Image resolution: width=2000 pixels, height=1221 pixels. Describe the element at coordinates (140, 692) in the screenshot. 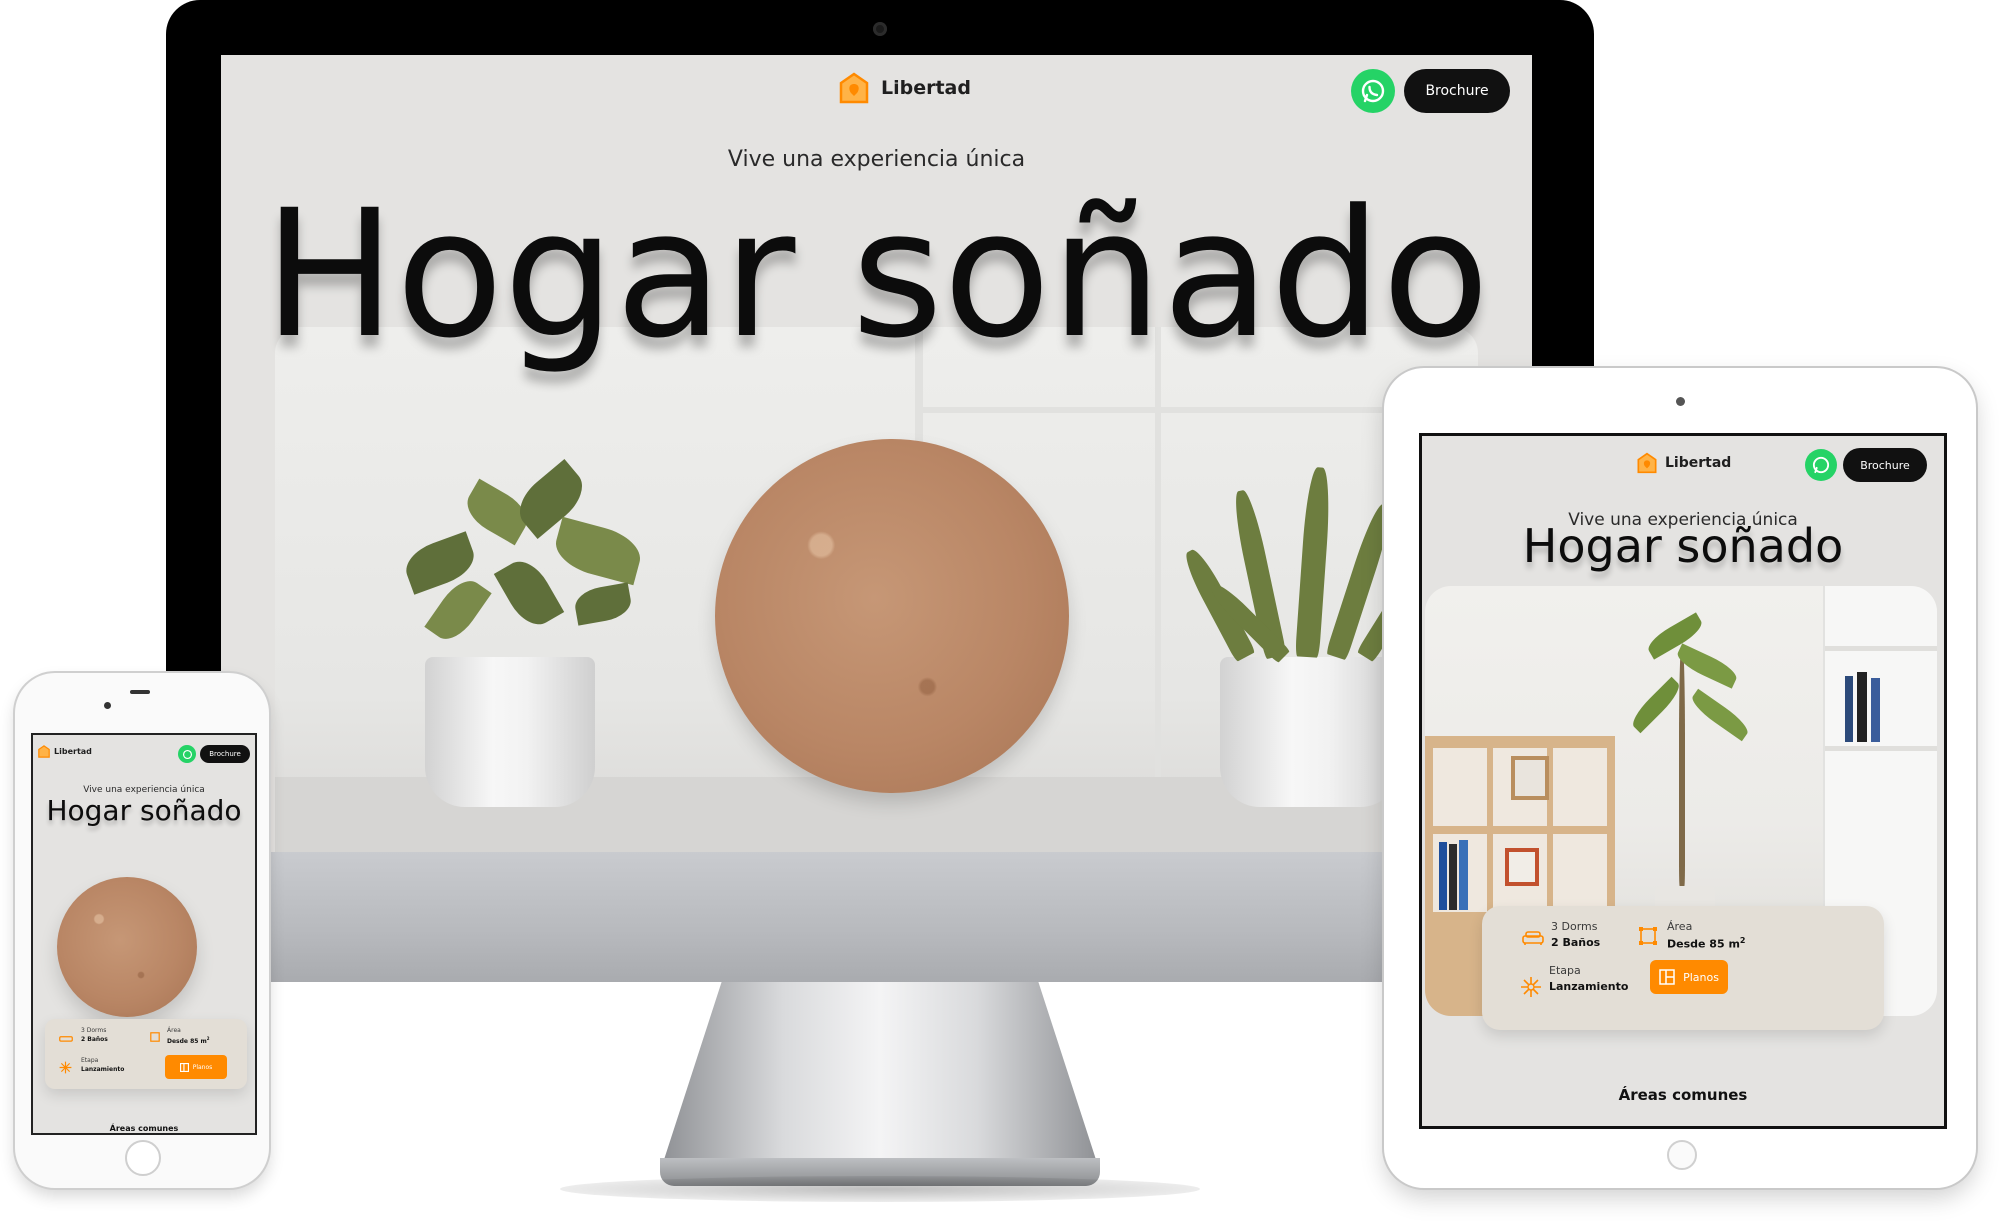

I see `phone-speaker` at that location.